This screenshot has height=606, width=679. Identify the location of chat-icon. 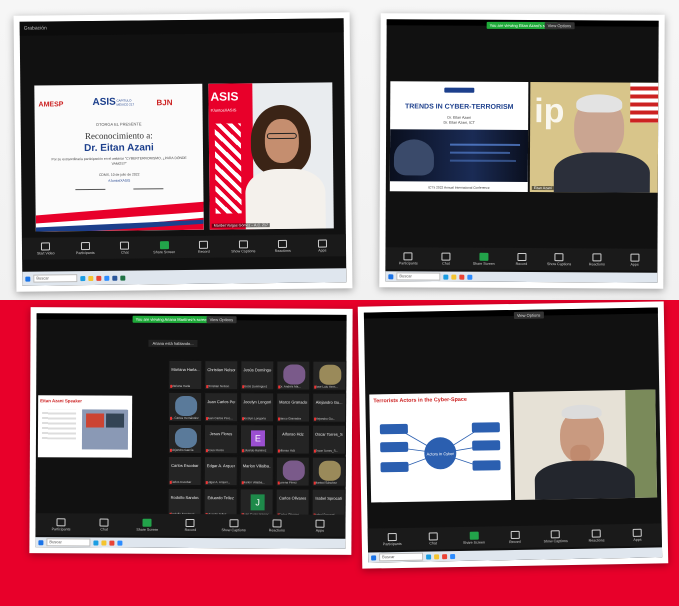
(446, 256).